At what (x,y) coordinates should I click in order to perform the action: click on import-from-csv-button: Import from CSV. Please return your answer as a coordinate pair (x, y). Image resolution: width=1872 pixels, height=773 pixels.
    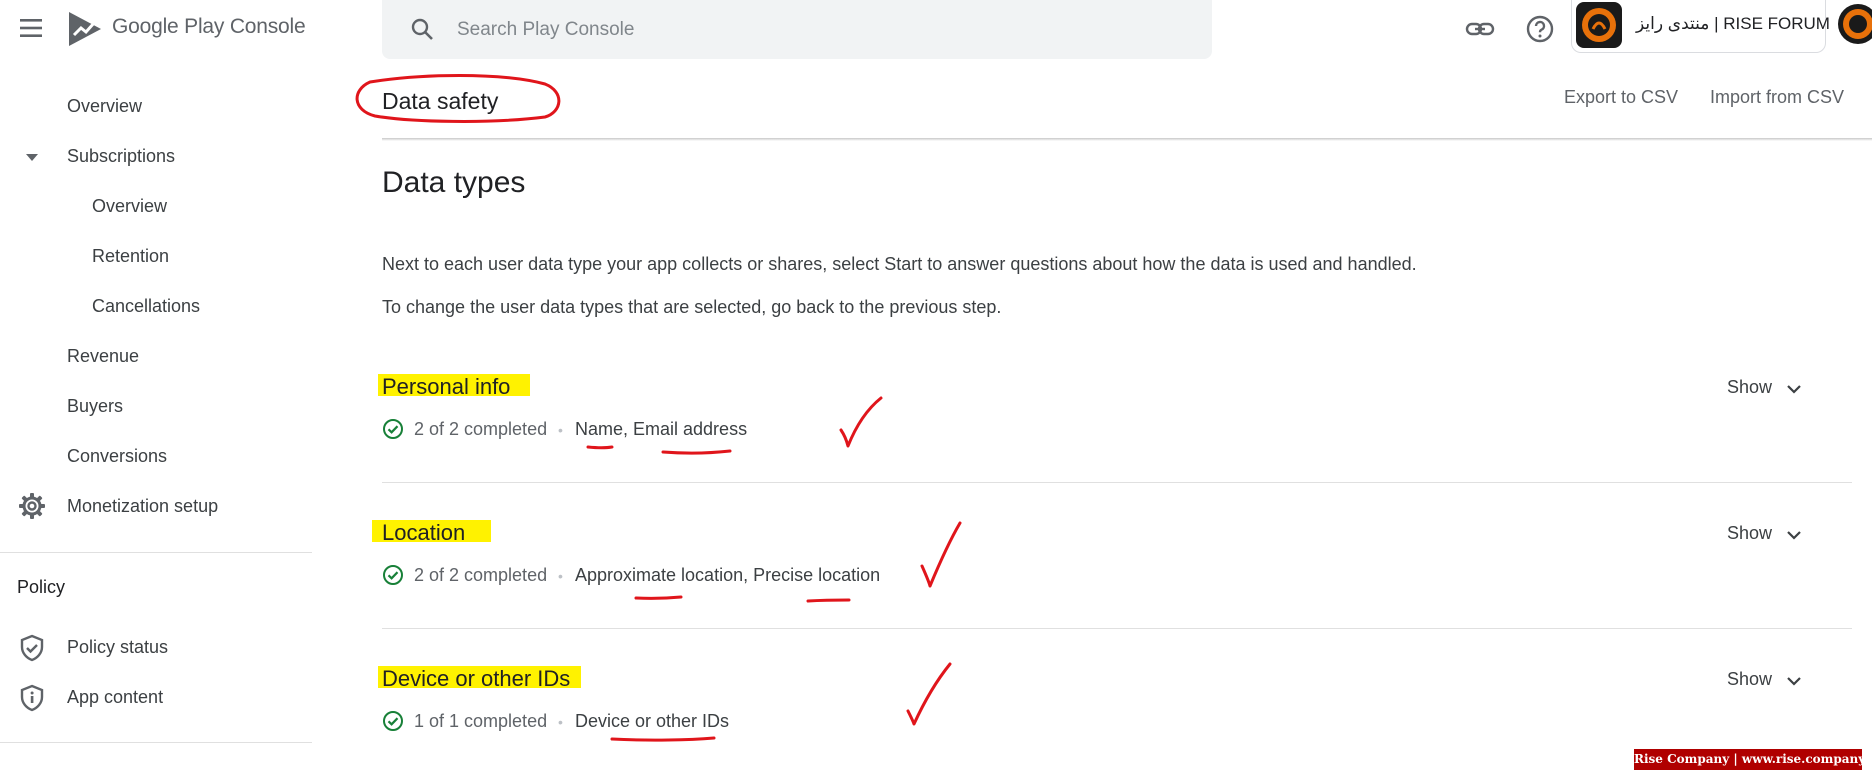
    Looking at the image, I should click on (1777, 97).